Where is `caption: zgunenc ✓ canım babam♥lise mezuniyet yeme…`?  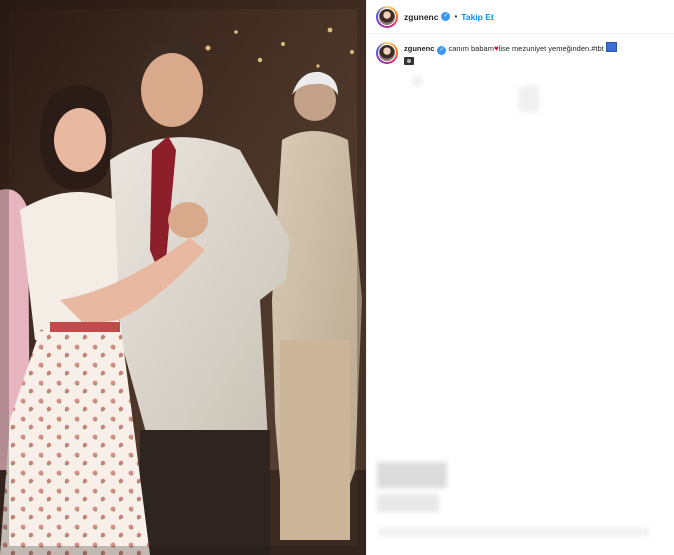
caption: zgunenc ✓ canım babam♥lise mezuniyet yeme… is located at coordinates (517, 53).